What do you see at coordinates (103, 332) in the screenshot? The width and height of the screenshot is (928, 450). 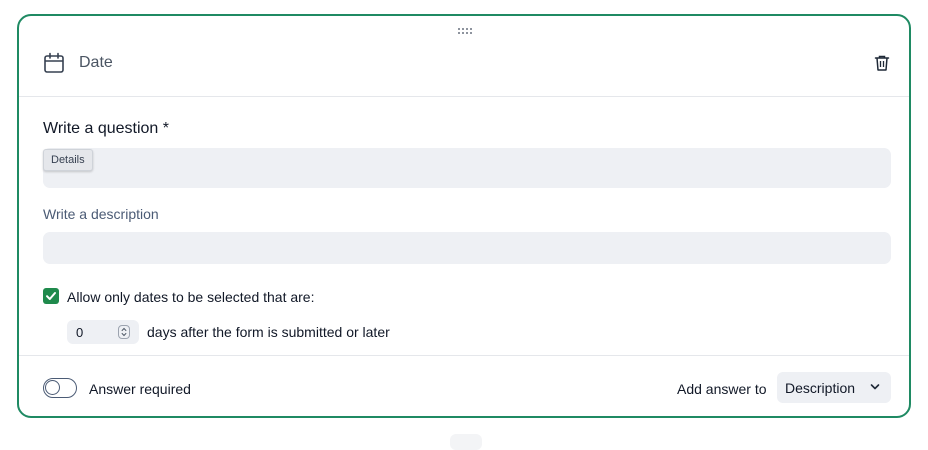 I see `days-stepper: 0` at bounding box center [103, 332].